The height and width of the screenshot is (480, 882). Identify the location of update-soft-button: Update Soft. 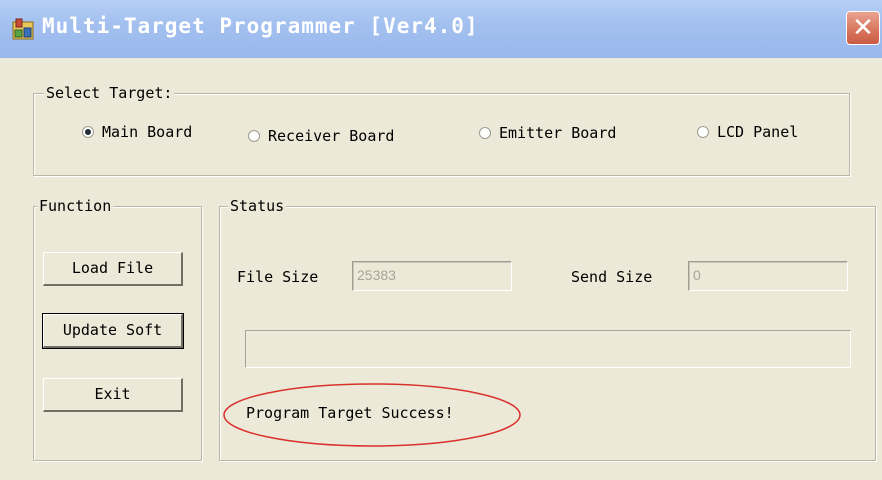
(113, 331).